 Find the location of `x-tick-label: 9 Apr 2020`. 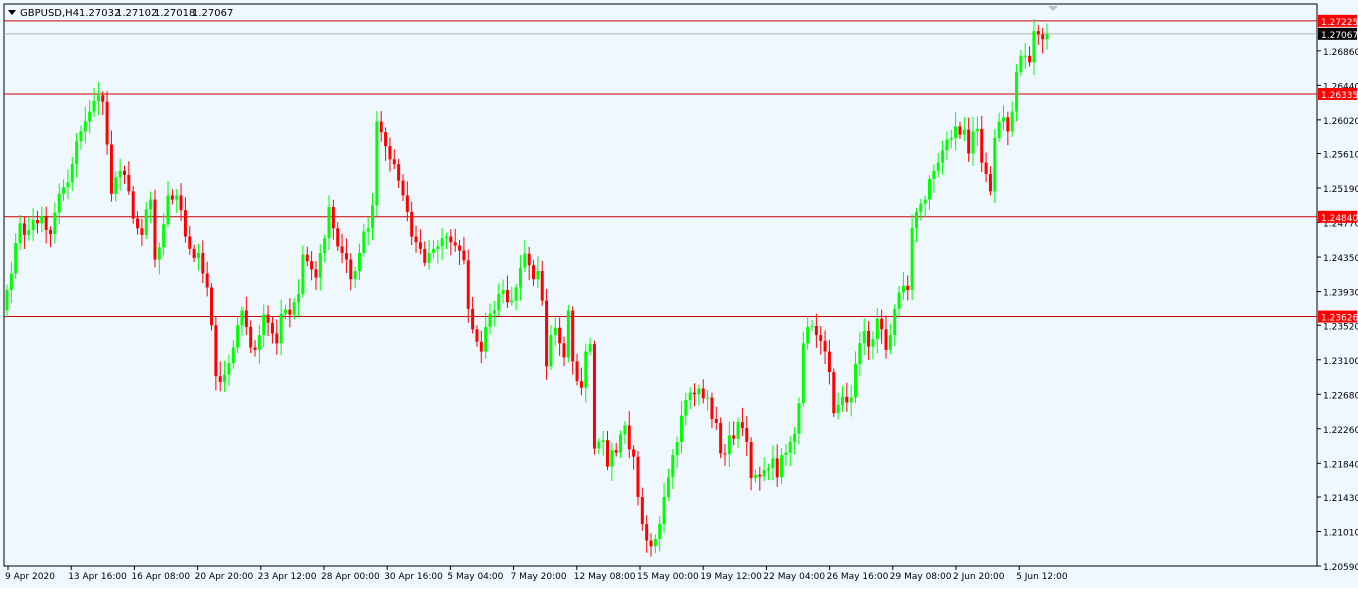

x-tick-label: 9 Apr 2020 is located at coordinates (30, 577).